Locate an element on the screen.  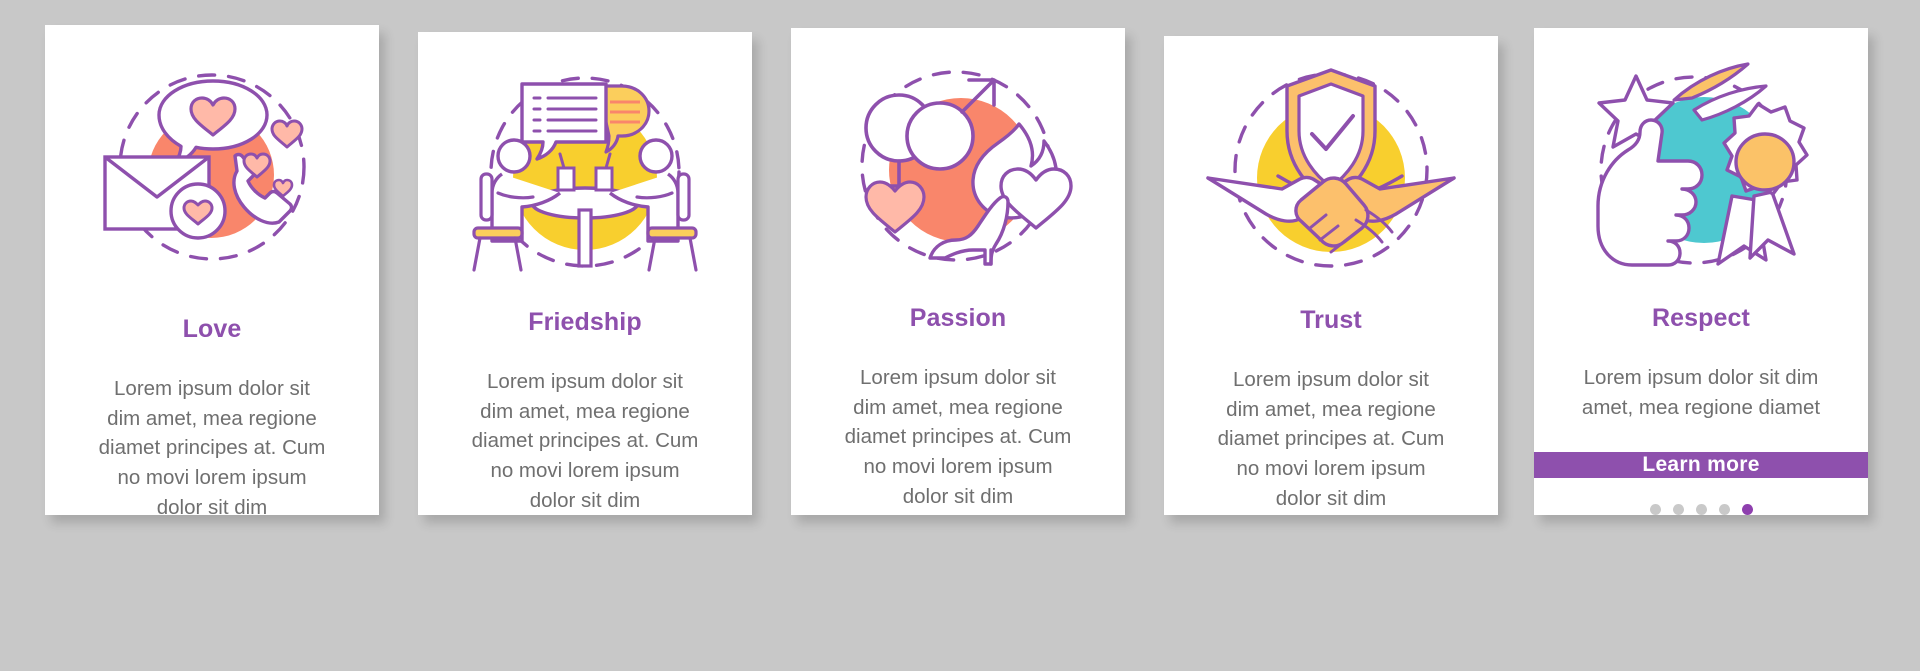
step-indicator-dots is located at coordinates (1701, 509).